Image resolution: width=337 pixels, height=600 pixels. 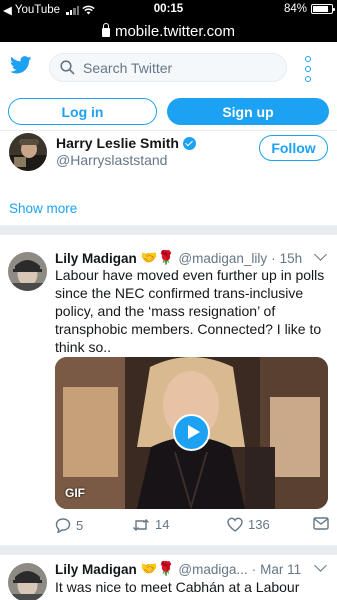 I want to click on battery-percent: 84%, so click(x=295, y=9).